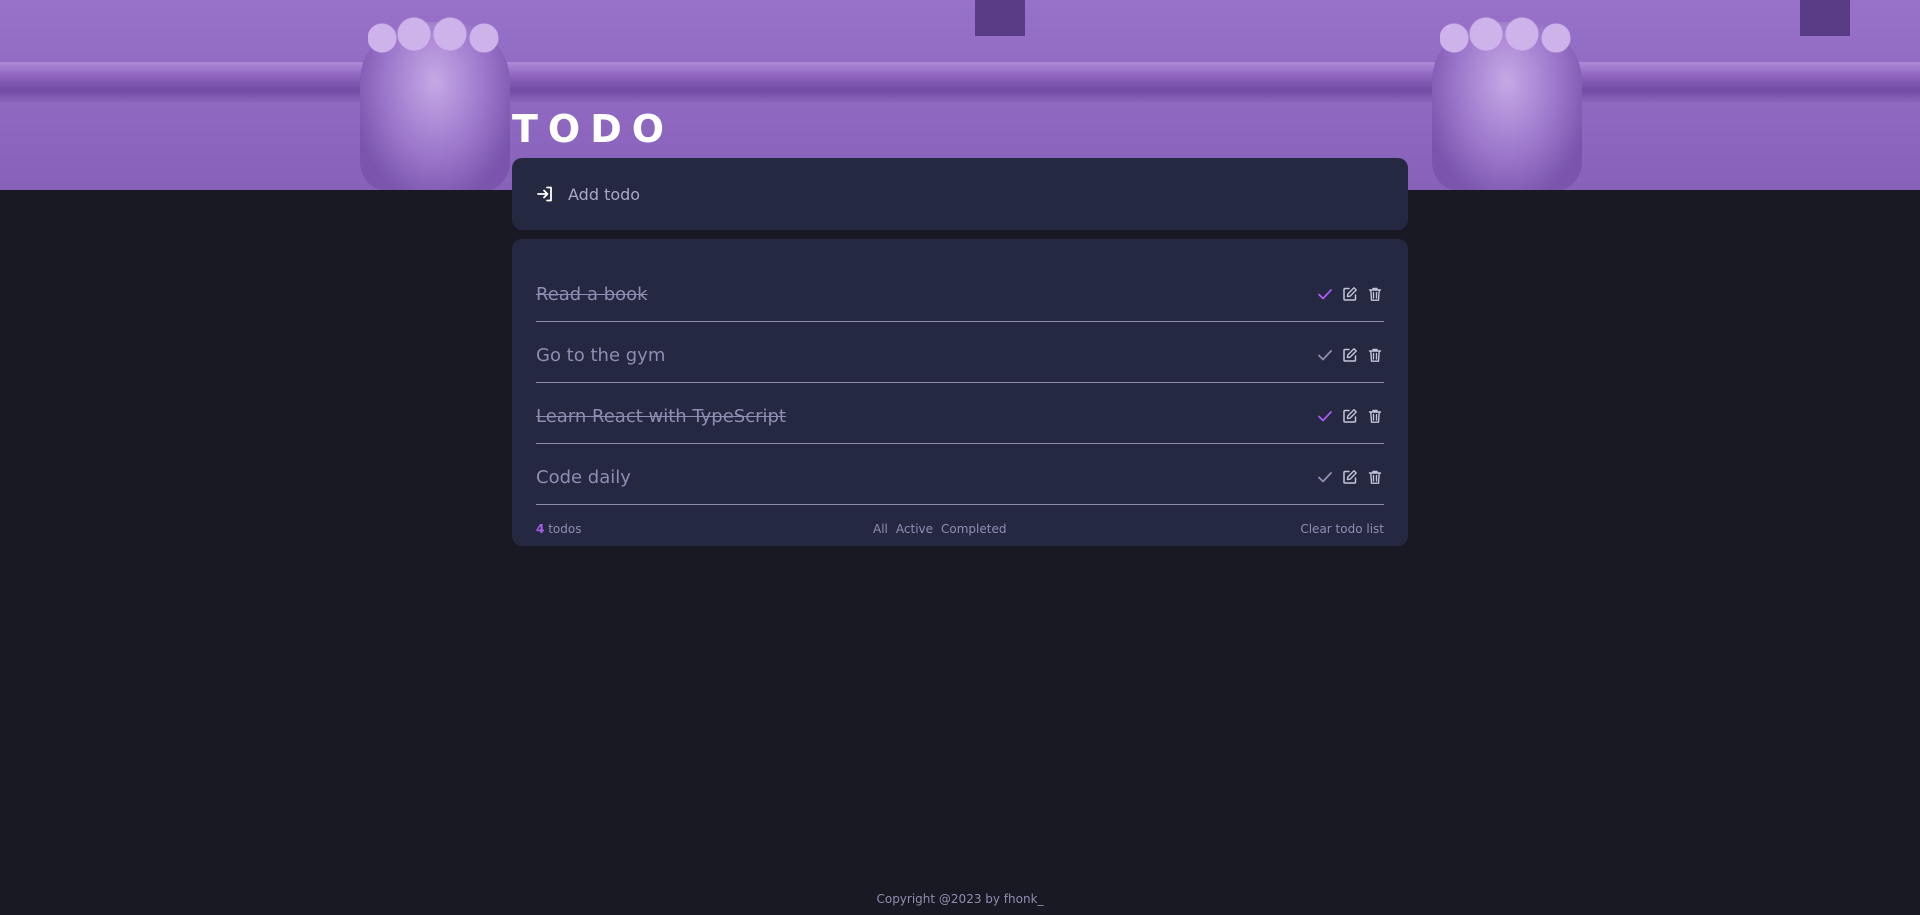 The image size is (1920, 915). Describe the element at coordinates (583, 477) in the screenshot. I see `todo-text: Code daily` at that location.